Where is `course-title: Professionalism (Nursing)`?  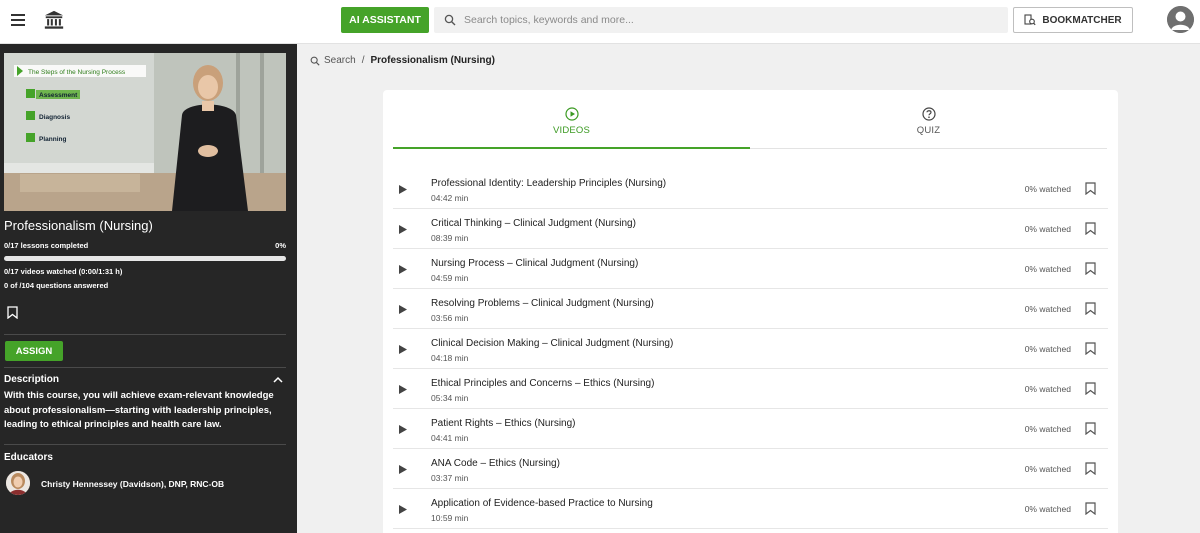 course-title: Professionalism (Nursing) is located at coordinates (78, 225).